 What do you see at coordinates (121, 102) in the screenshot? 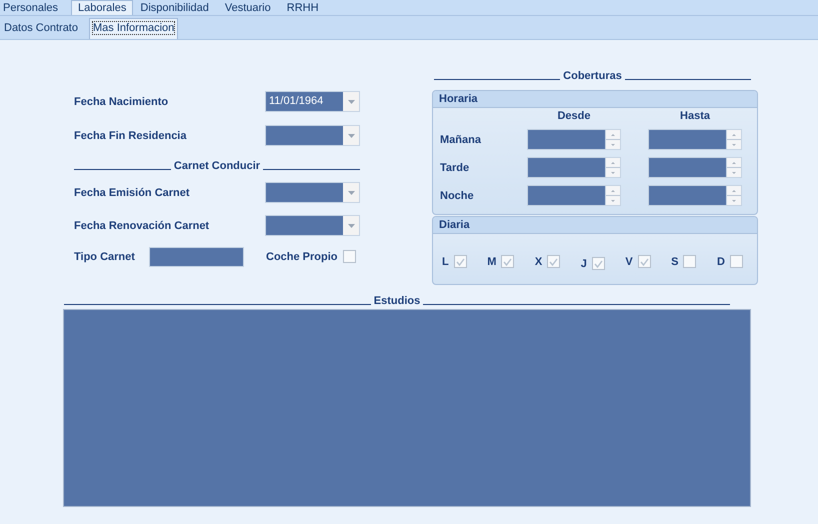
I see `field-label: Fecha Nacimiento` at bounding box center [121, 102].